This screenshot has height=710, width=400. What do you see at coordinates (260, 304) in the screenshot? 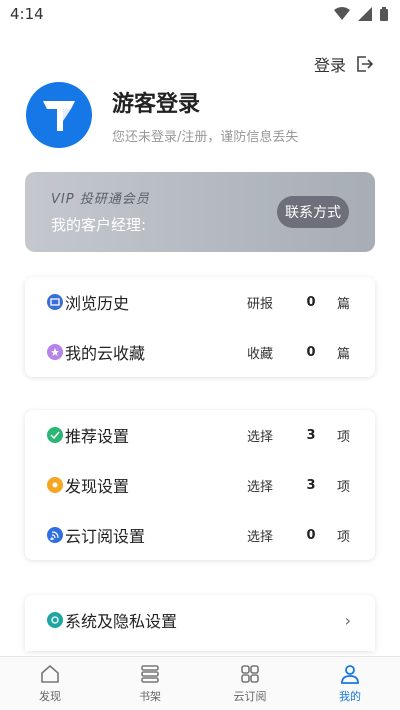
I see `row-kind: 研报` at bounding box center [260, 304].